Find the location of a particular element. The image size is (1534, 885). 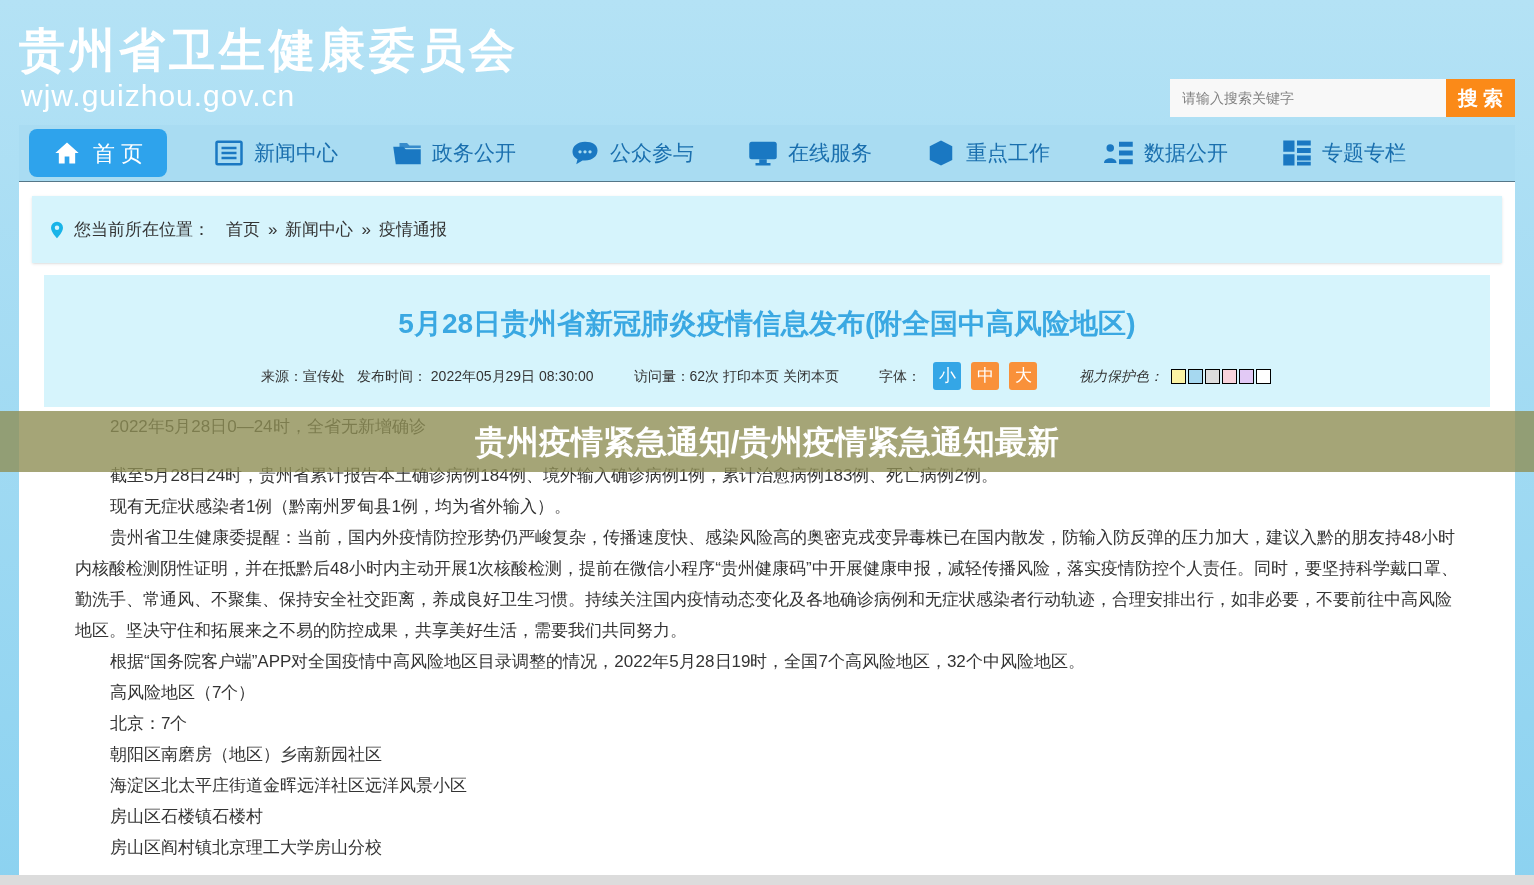

font-size-button: 大 is located at coordinates (1023, 376).